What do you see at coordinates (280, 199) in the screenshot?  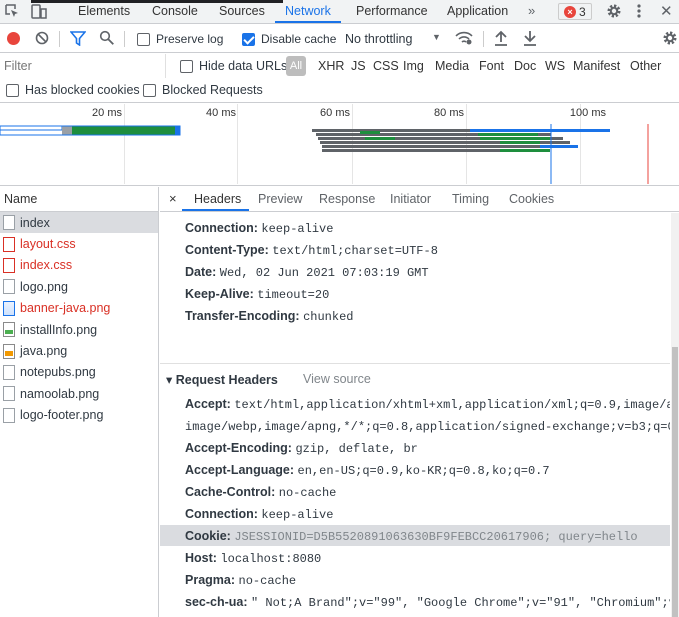 I see `tab-preview: Preview` at bounding box center [280, 199].